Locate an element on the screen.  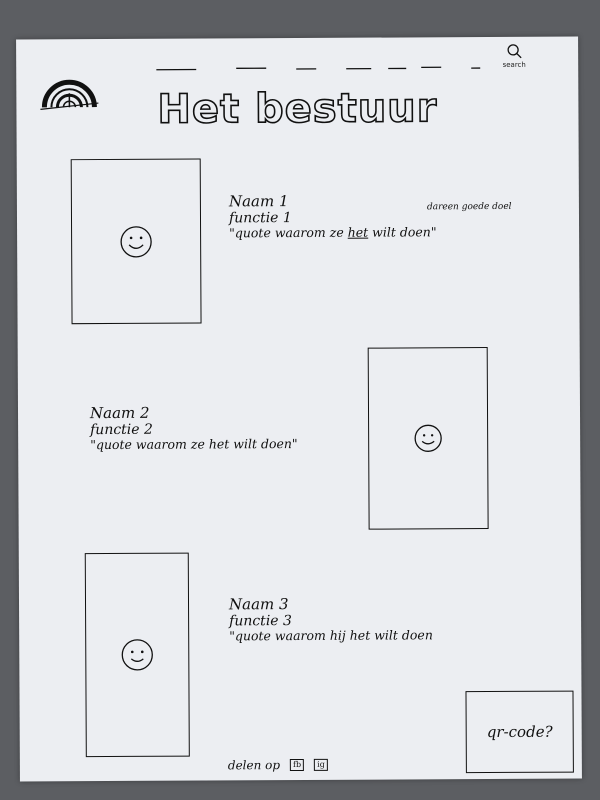
nav-menu is located at coordinates (326, 66).